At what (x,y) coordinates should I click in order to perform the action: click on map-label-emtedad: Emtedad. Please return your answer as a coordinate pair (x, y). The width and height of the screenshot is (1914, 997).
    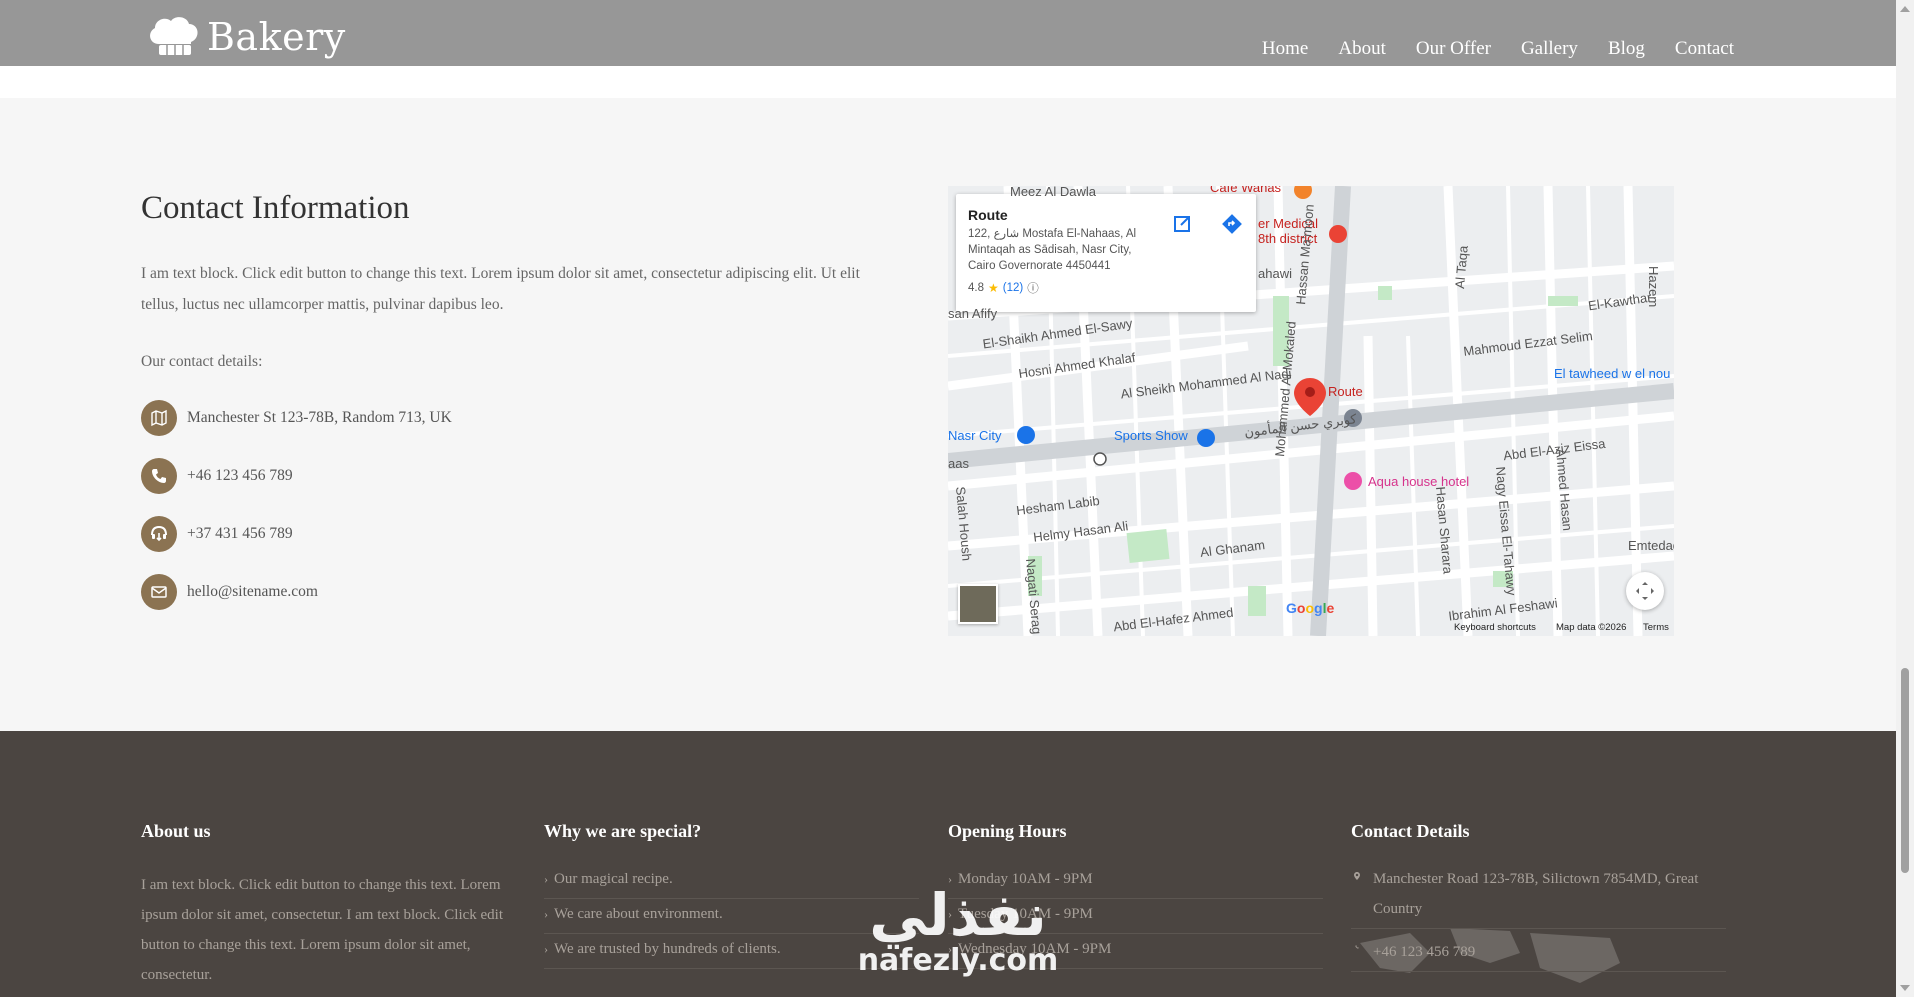
    Looking at the image, I should click on (1651, 545).